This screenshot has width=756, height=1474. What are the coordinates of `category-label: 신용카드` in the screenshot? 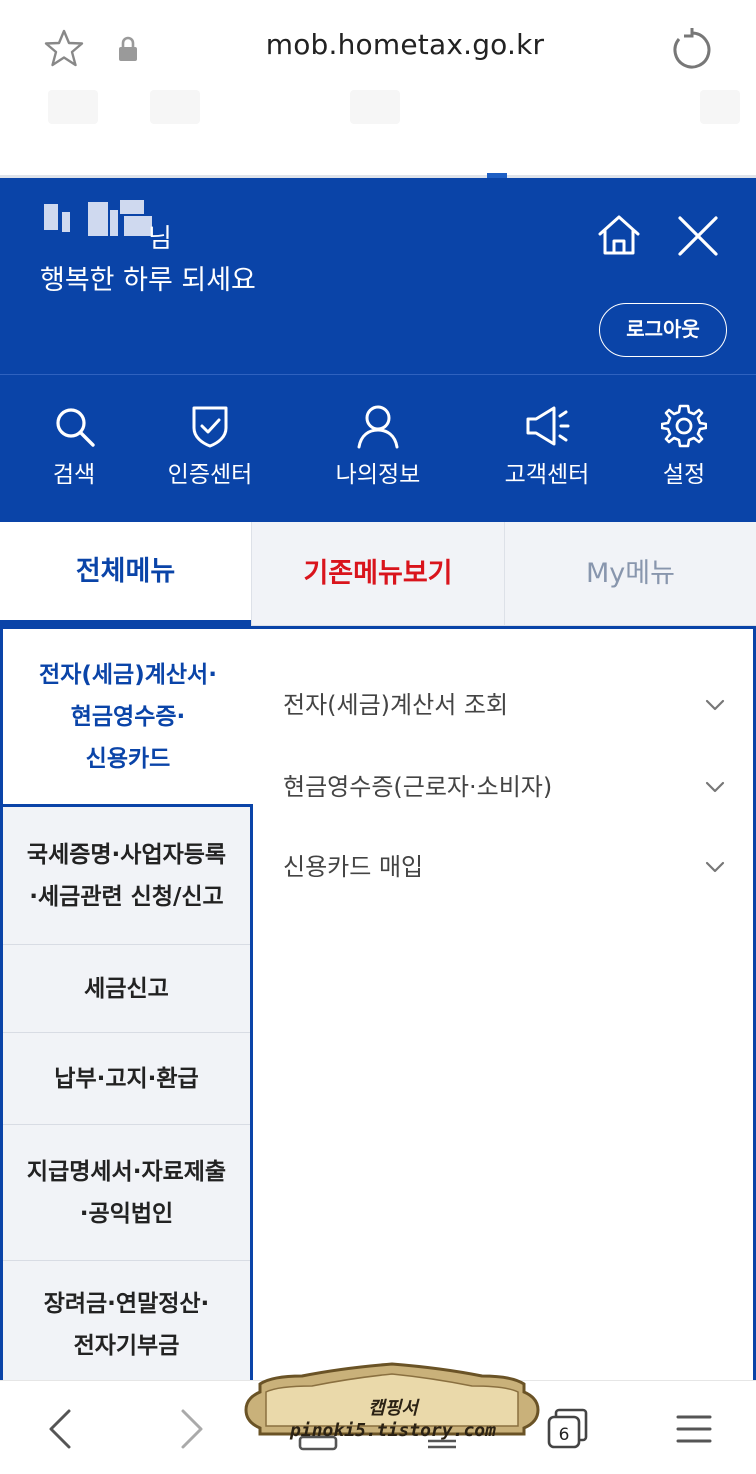 It's located at (128, 758).